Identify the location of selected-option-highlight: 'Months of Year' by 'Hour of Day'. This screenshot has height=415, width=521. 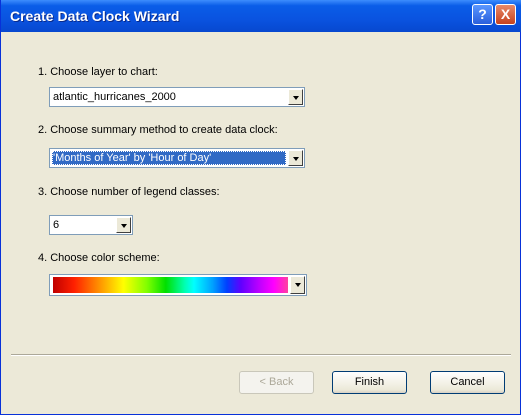
(169, 158).